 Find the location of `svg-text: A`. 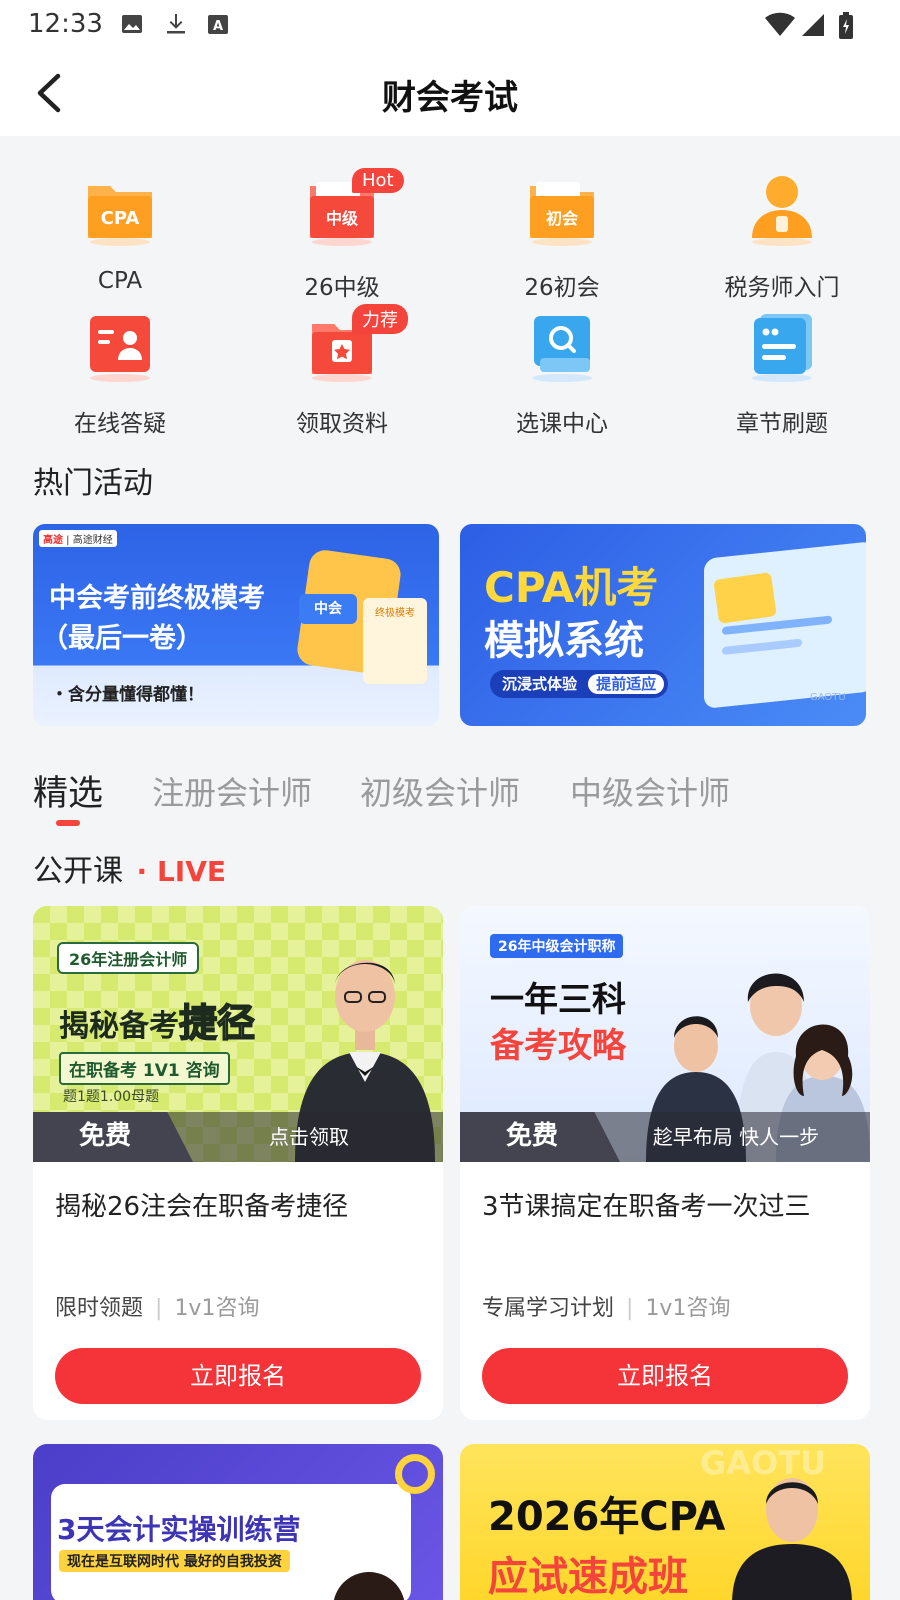

svg-text: A is located at coordinates (218, 26).